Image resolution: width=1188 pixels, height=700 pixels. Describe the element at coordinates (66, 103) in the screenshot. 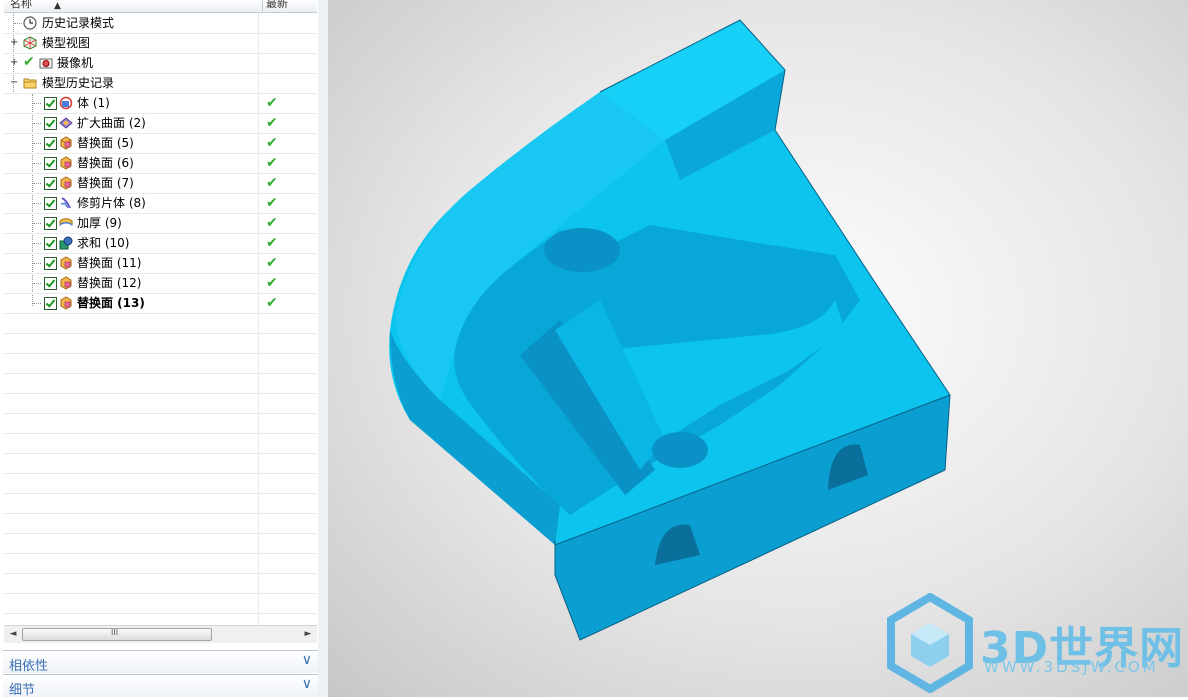

I see `body-feature-icon` at that location.